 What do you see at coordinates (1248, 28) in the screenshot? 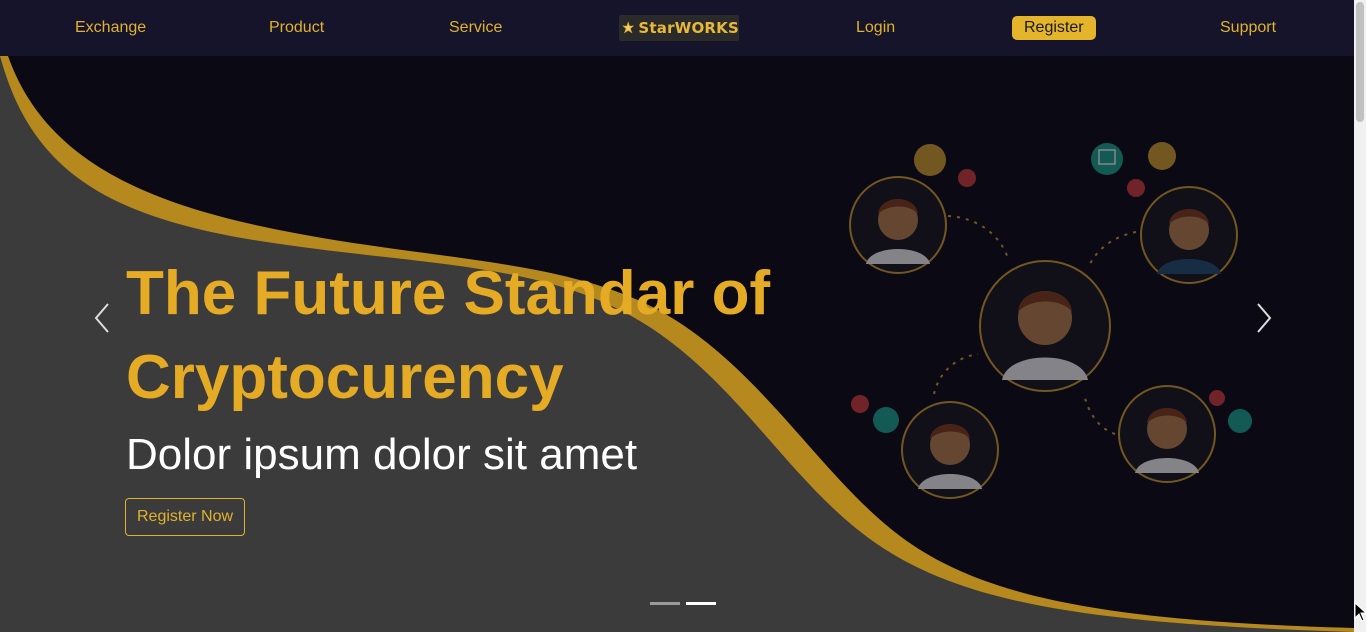
I see `nav-support: Support` at bounding box center [1248, 28].